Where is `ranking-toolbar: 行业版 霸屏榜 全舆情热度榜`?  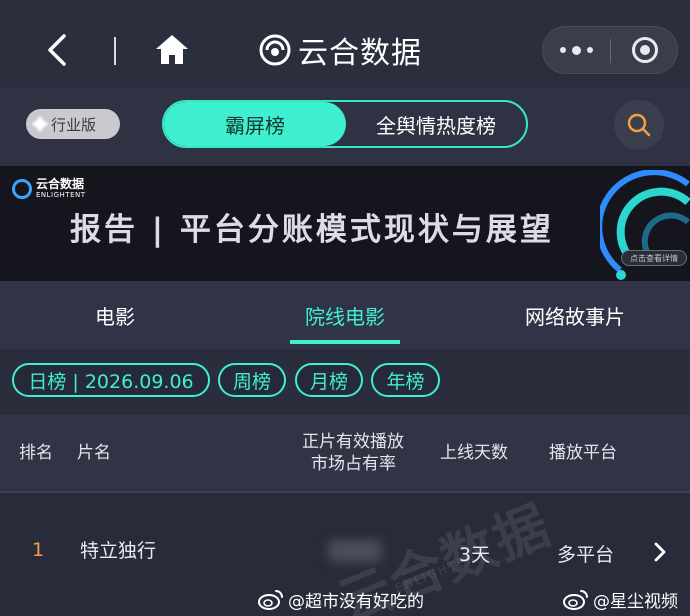
ranking-toolbar: 行业版 霸屏榜 全舆情热度榜 is located at coordinates (345, 127).